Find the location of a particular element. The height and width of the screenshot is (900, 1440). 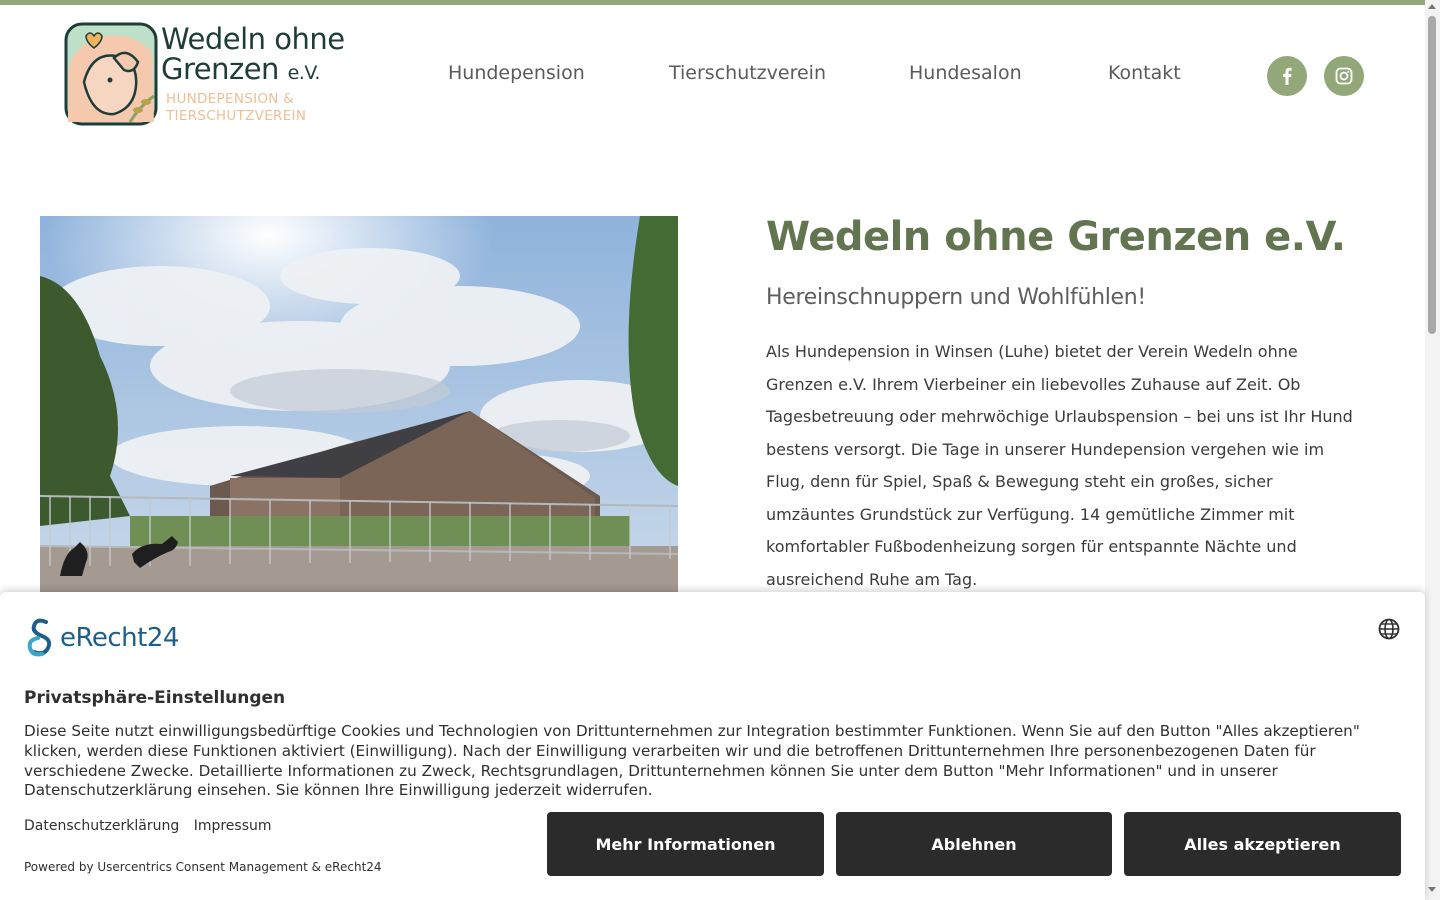

nav-hundesalon: Hundesalon is located at coordinates (965, 73).